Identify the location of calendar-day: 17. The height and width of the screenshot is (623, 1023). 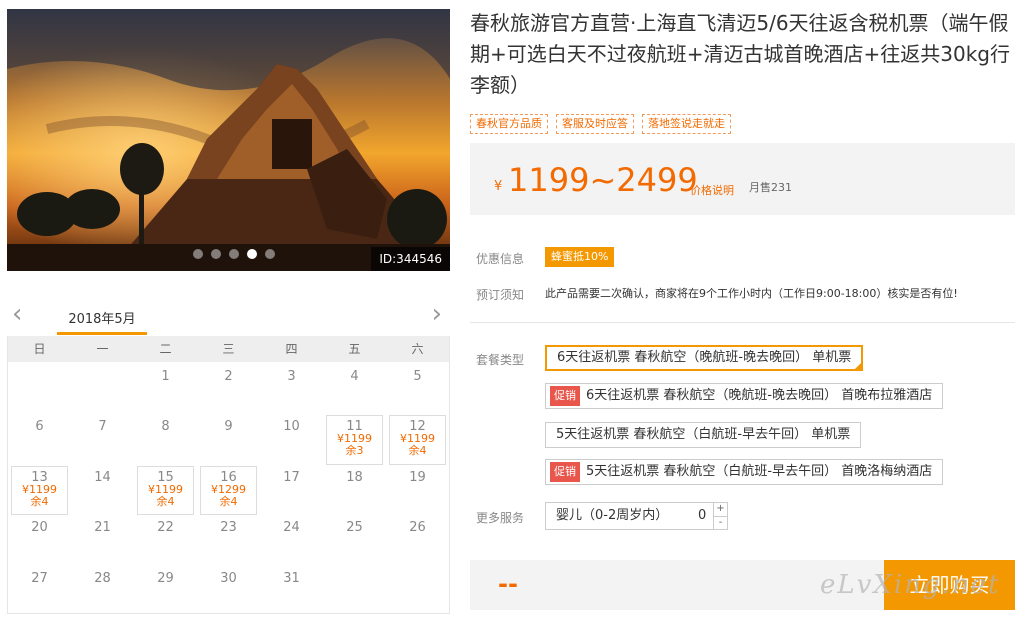
(291, 488).